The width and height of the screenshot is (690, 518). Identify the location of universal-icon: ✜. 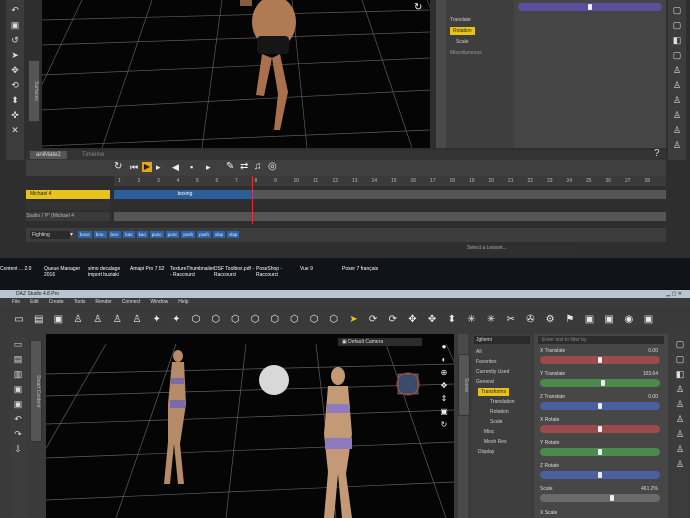
(15, 115).